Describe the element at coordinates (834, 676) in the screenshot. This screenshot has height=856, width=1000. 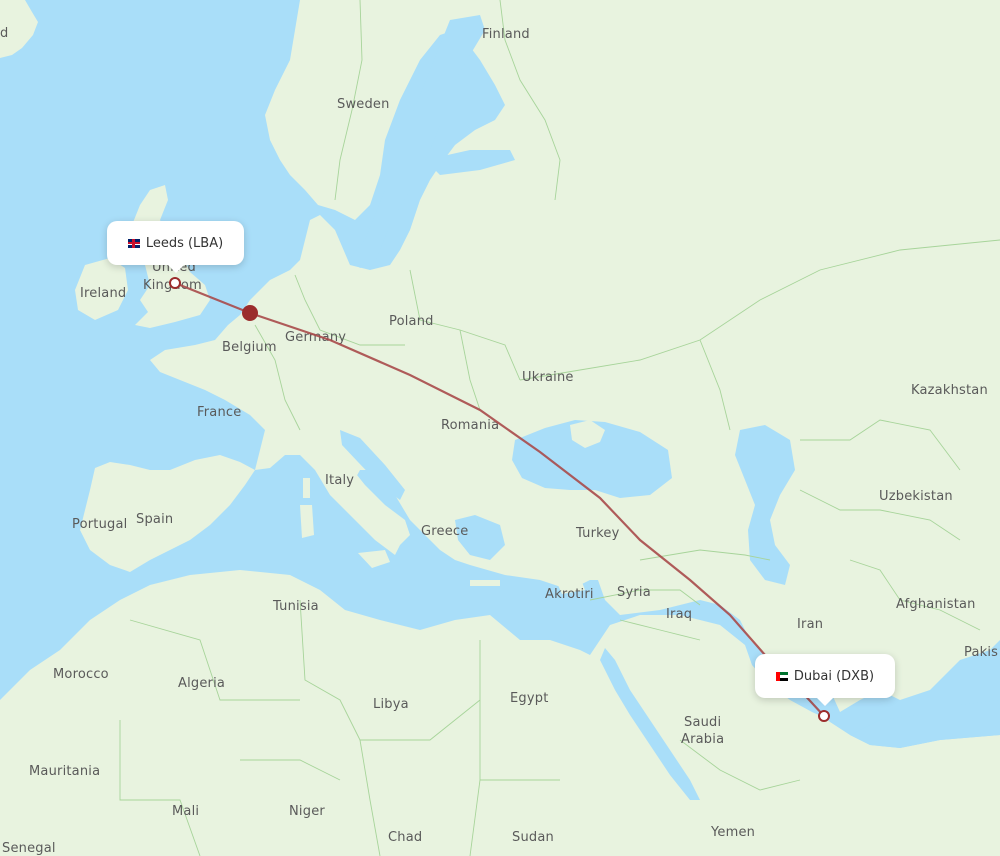
I see `destination-airport-label: Dubai (DXB)` at that location.